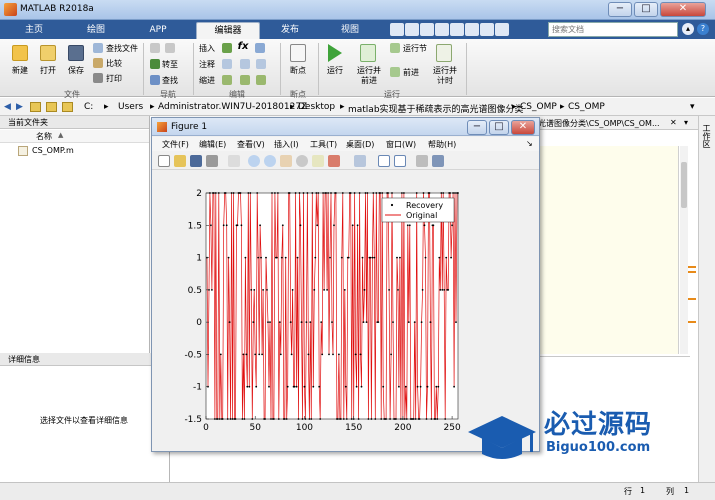  I want to click on up-folder-icon, so click(35, 107).